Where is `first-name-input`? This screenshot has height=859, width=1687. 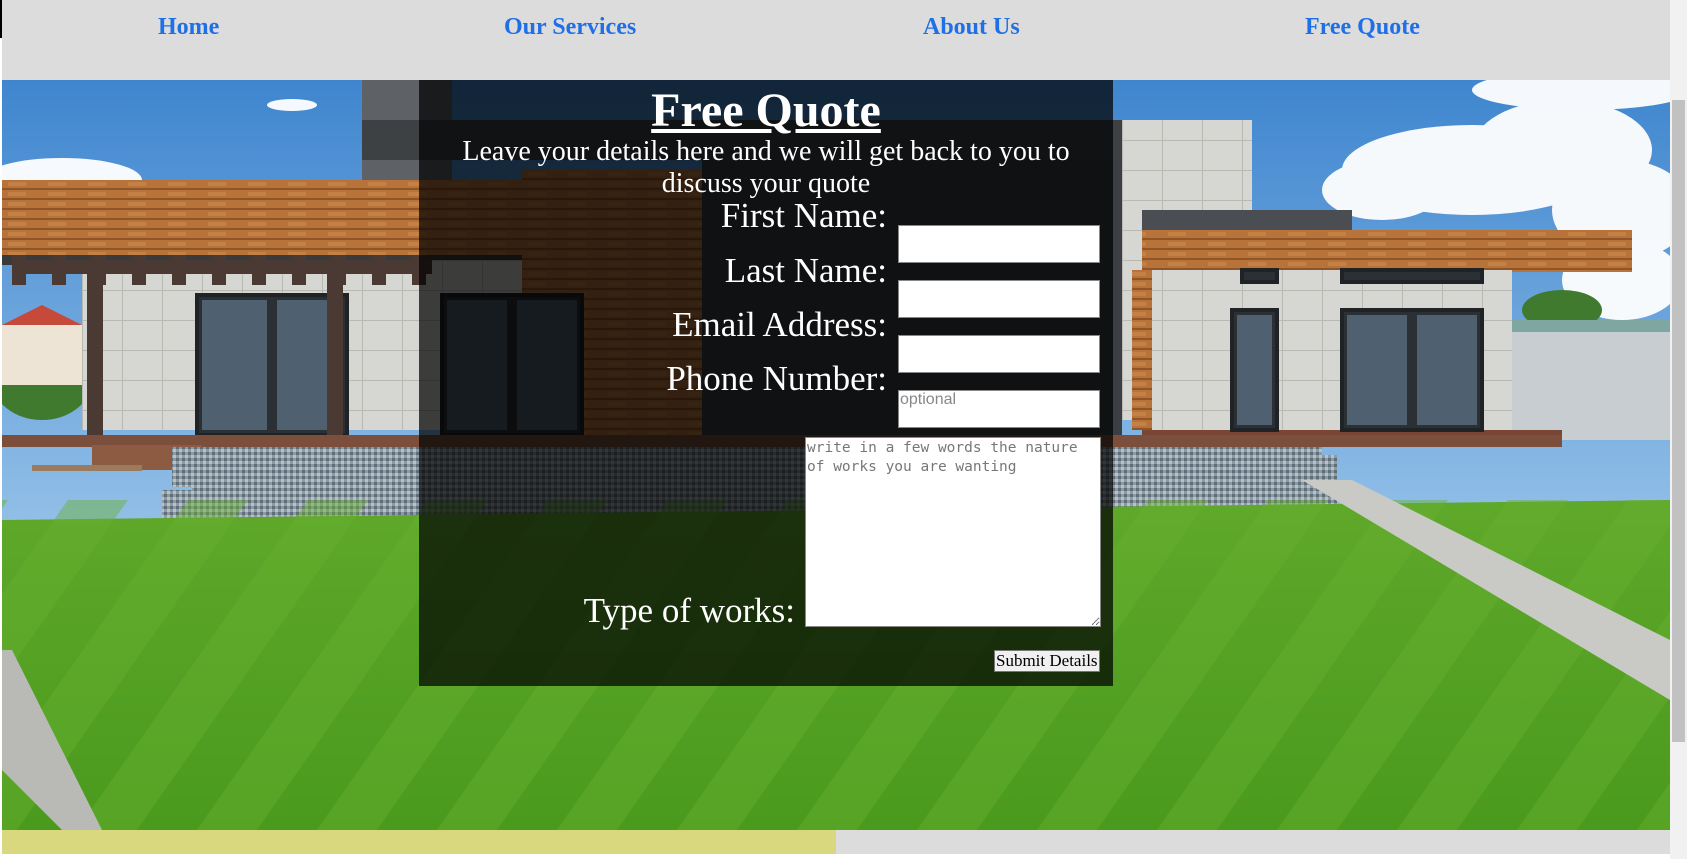 first-name-input is located at coordinates (999, 244).